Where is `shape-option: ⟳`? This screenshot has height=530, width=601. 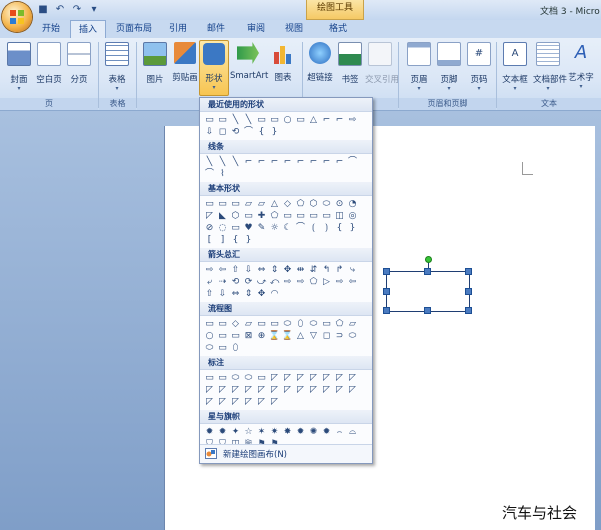
shape-option: ⟳ is located at coordinates (248, 282).